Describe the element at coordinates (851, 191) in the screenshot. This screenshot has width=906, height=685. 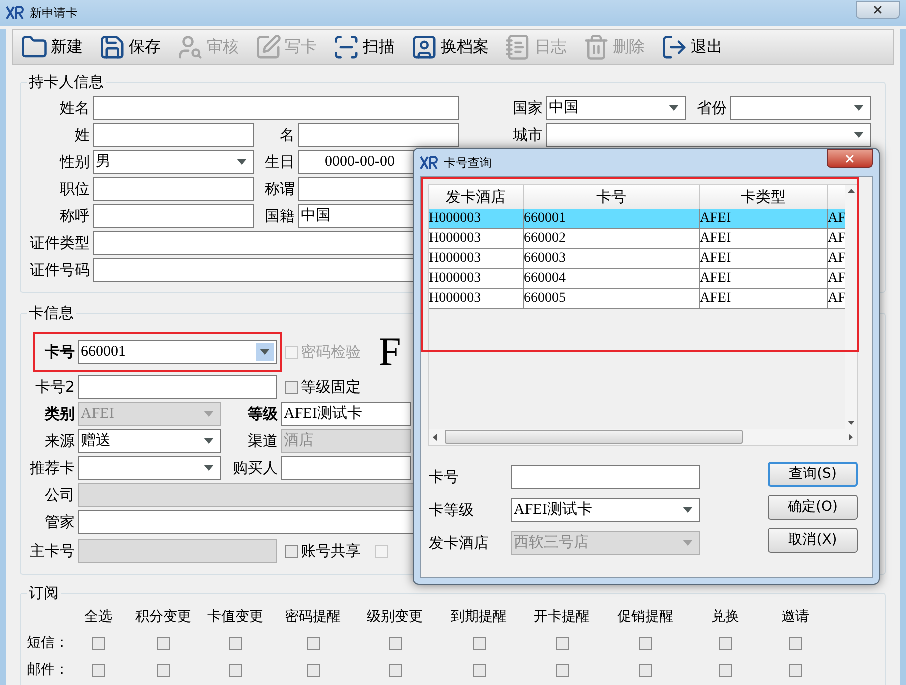
I see `scroll-up-icon` at that location.